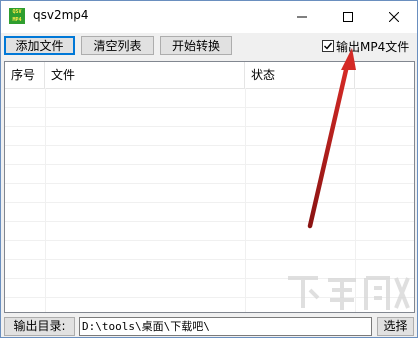 This screenshot has width=418, height=338. Describe the element at coordinates (25, 75) in the screenshot. I see `column-header-index: 序号` at that location.